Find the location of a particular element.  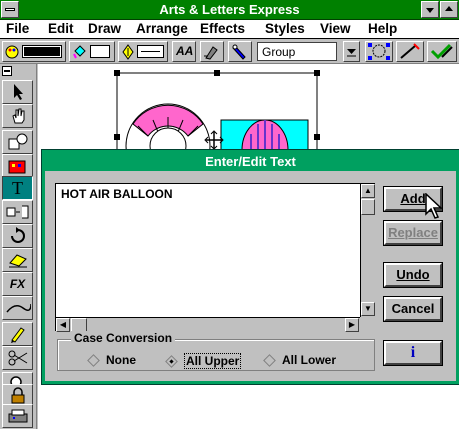

replace-button: Replace is located at coordinates (413, 233).